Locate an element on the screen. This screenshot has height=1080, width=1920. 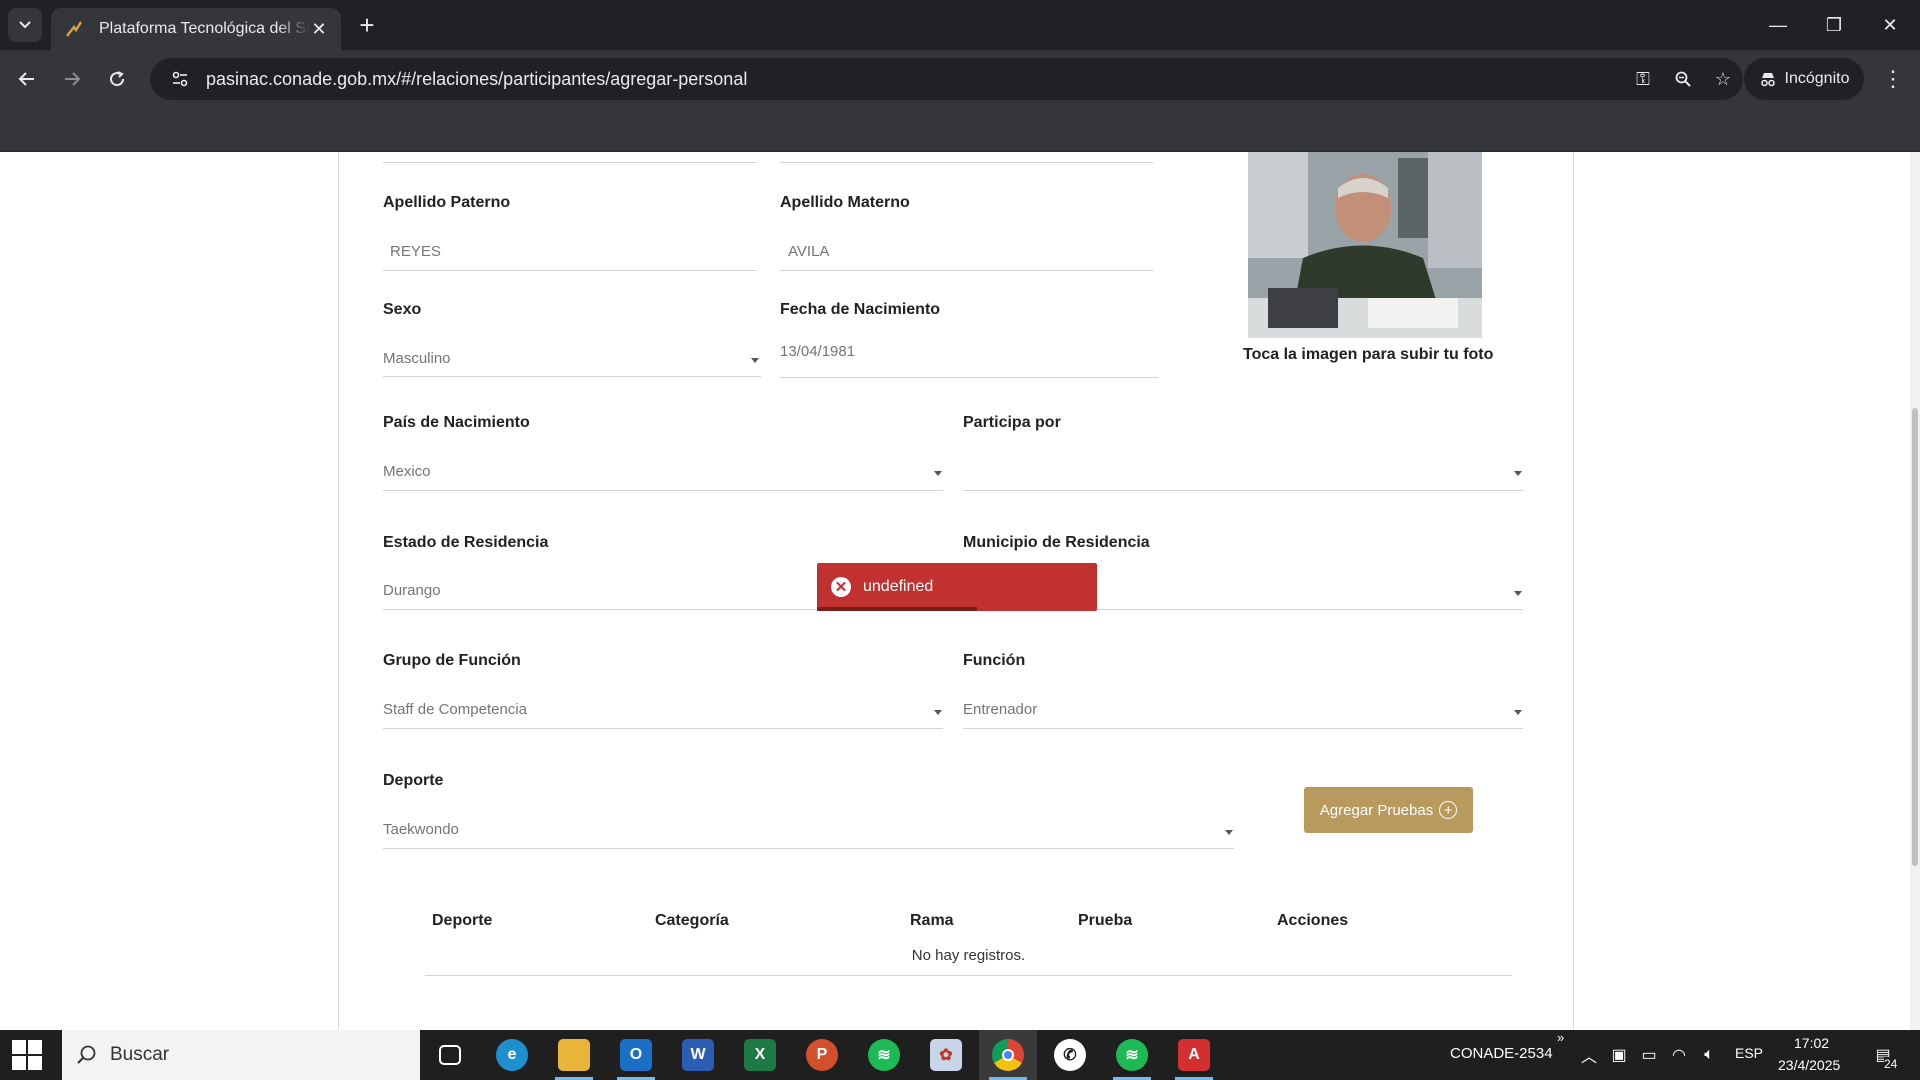
apellido-paterno-input: REYES is located at coordinates (415, 251).